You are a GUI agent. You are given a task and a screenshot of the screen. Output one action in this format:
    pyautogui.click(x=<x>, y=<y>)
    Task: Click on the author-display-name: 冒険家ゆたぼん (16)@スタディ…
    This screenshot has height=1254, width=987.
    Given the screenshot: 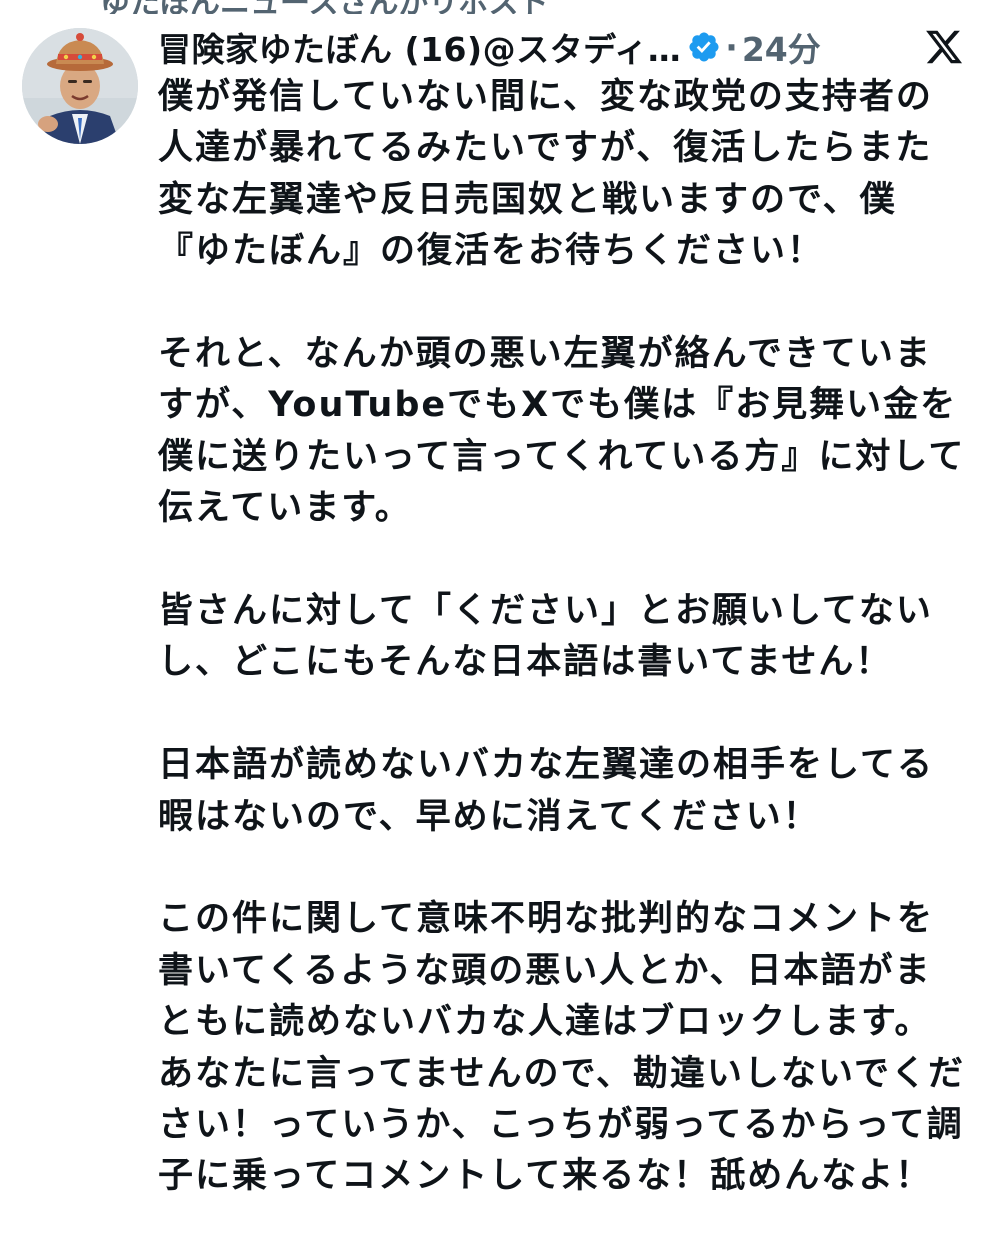 What is the action you would take?
    pyautogui.click(x=419, y=47)
    